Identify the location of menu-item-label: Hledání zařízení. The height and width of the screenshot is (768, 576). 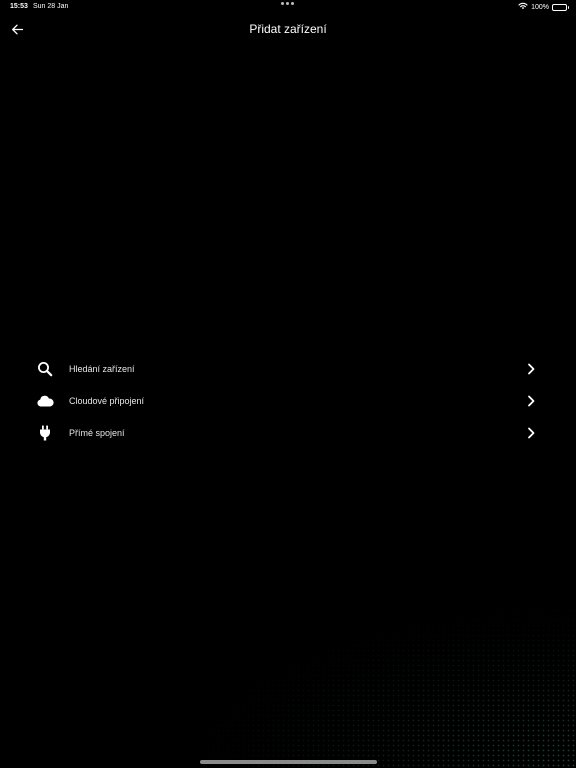
(102, 369).